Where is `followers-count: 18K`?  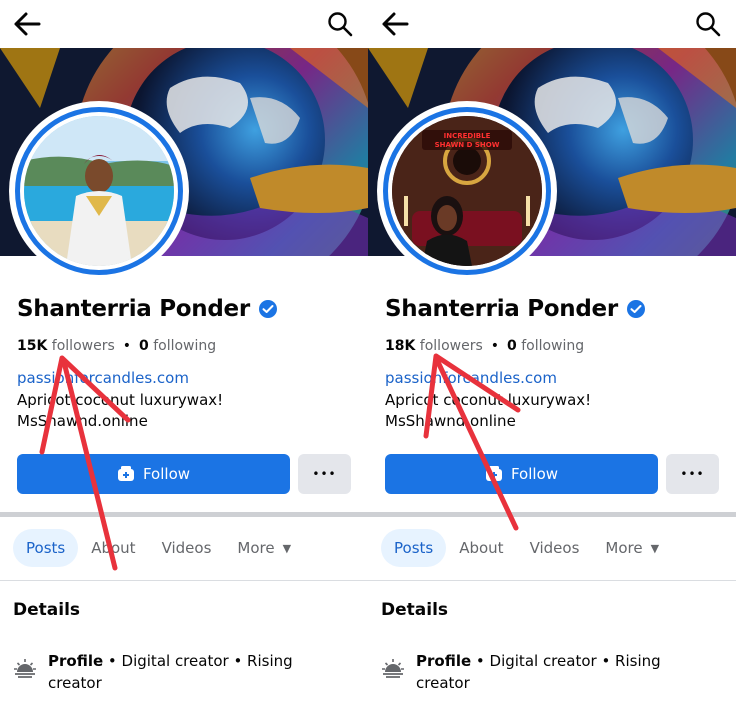
followers-count: 18K is located at coordinates (400, 346).